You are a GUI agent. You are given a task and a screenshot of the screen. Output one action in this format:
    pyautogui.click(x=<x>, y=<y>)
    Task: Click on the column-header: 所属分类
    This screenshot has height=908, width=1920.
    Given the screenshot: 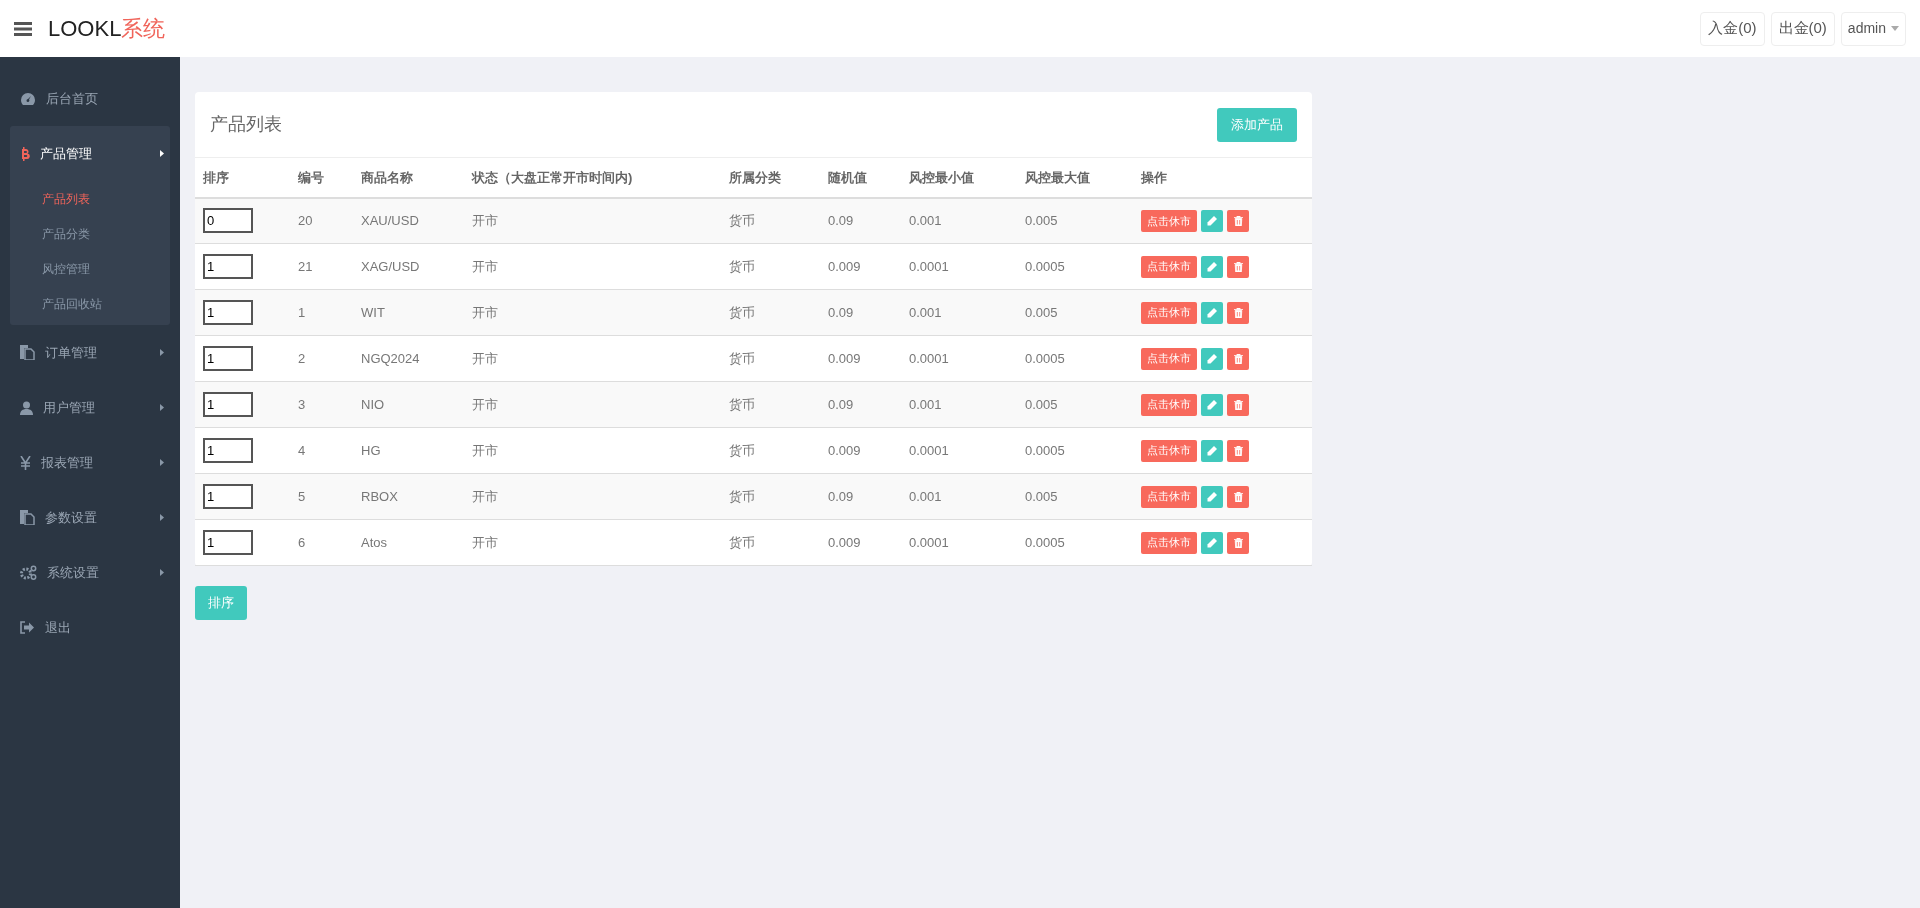 What is the action you would take?
    pyautogui.click(x=770, y=177)
    